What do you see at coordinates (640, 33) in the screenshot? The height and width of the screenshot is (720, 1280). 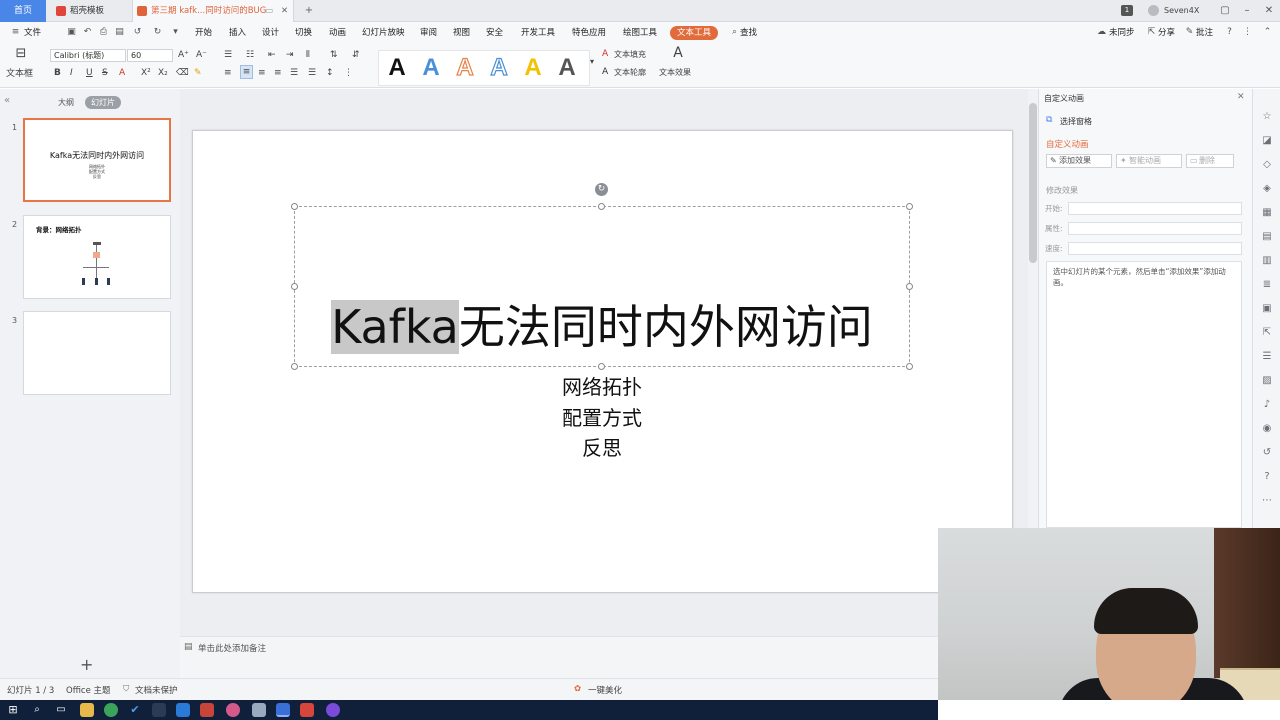 I see `menu-drawing-tools: 绘图工具` at bounding box center [640, 33].